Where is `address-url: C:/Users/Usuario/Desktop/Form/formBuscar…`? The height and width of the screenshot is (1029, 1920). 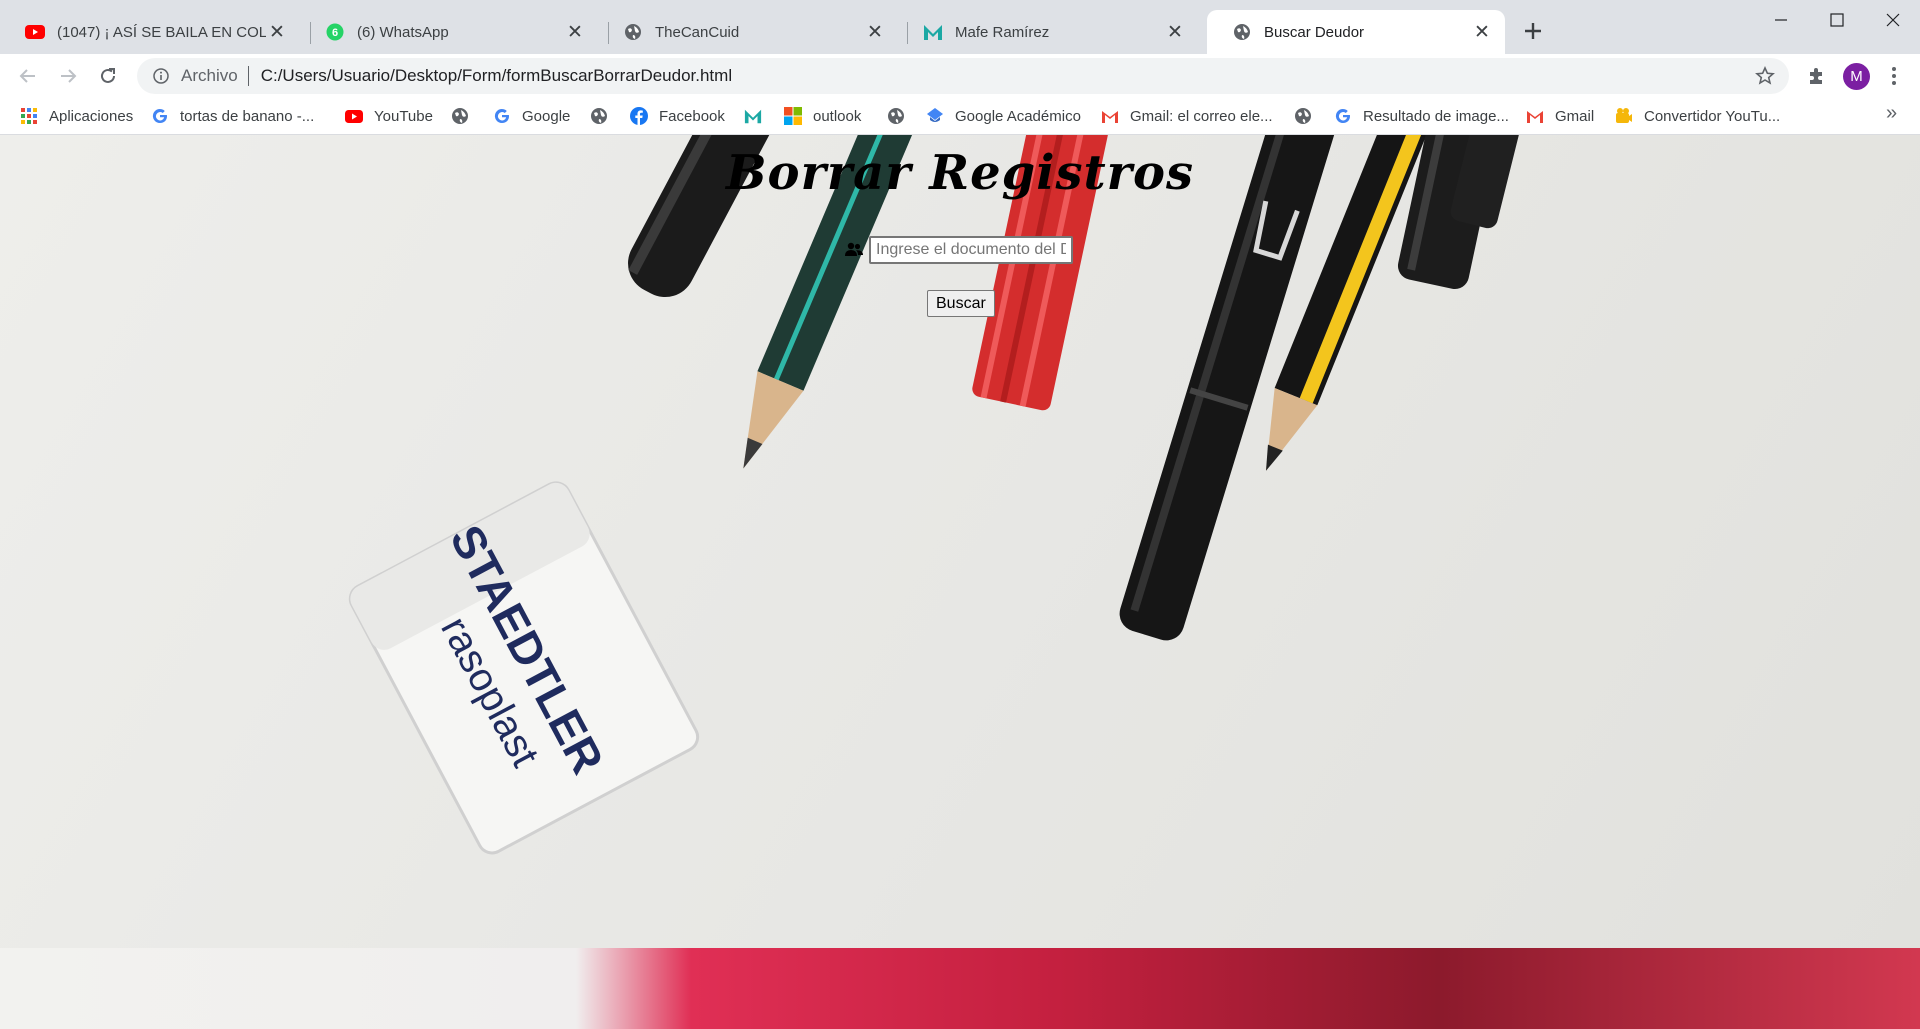
address-url: C:/Users/Usuario/Desktop/Form/formBuscar… is located at coordinates (496, 76).